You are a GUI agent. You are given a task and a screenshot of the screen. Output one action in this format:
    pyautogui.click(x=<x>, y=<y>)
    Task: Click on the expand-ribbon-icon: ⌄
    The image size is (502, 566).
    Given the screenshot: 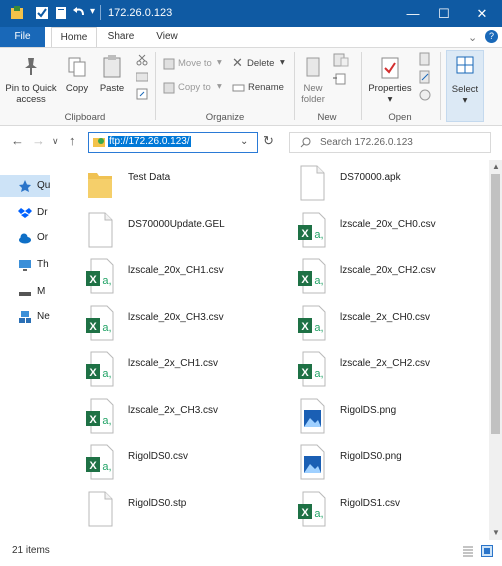 What is the action you would take?
    pyautogui.click(x=472, y=37)
    